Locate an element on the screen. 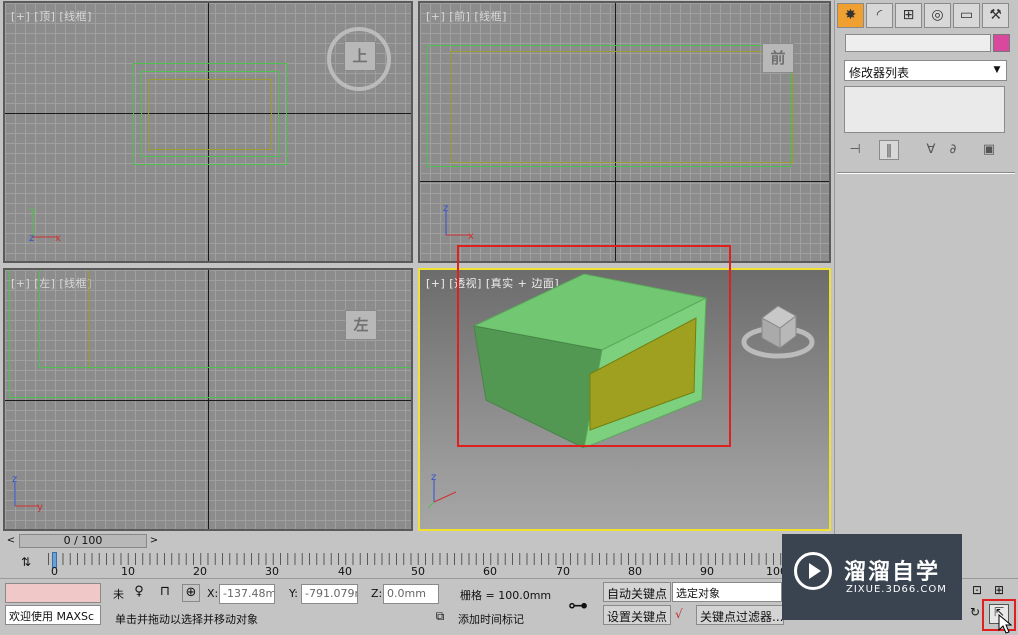 The width and height of the screenshot is (1018, 635). modifier-list-label: 修改器列表 is located at coordinates (879, 73).